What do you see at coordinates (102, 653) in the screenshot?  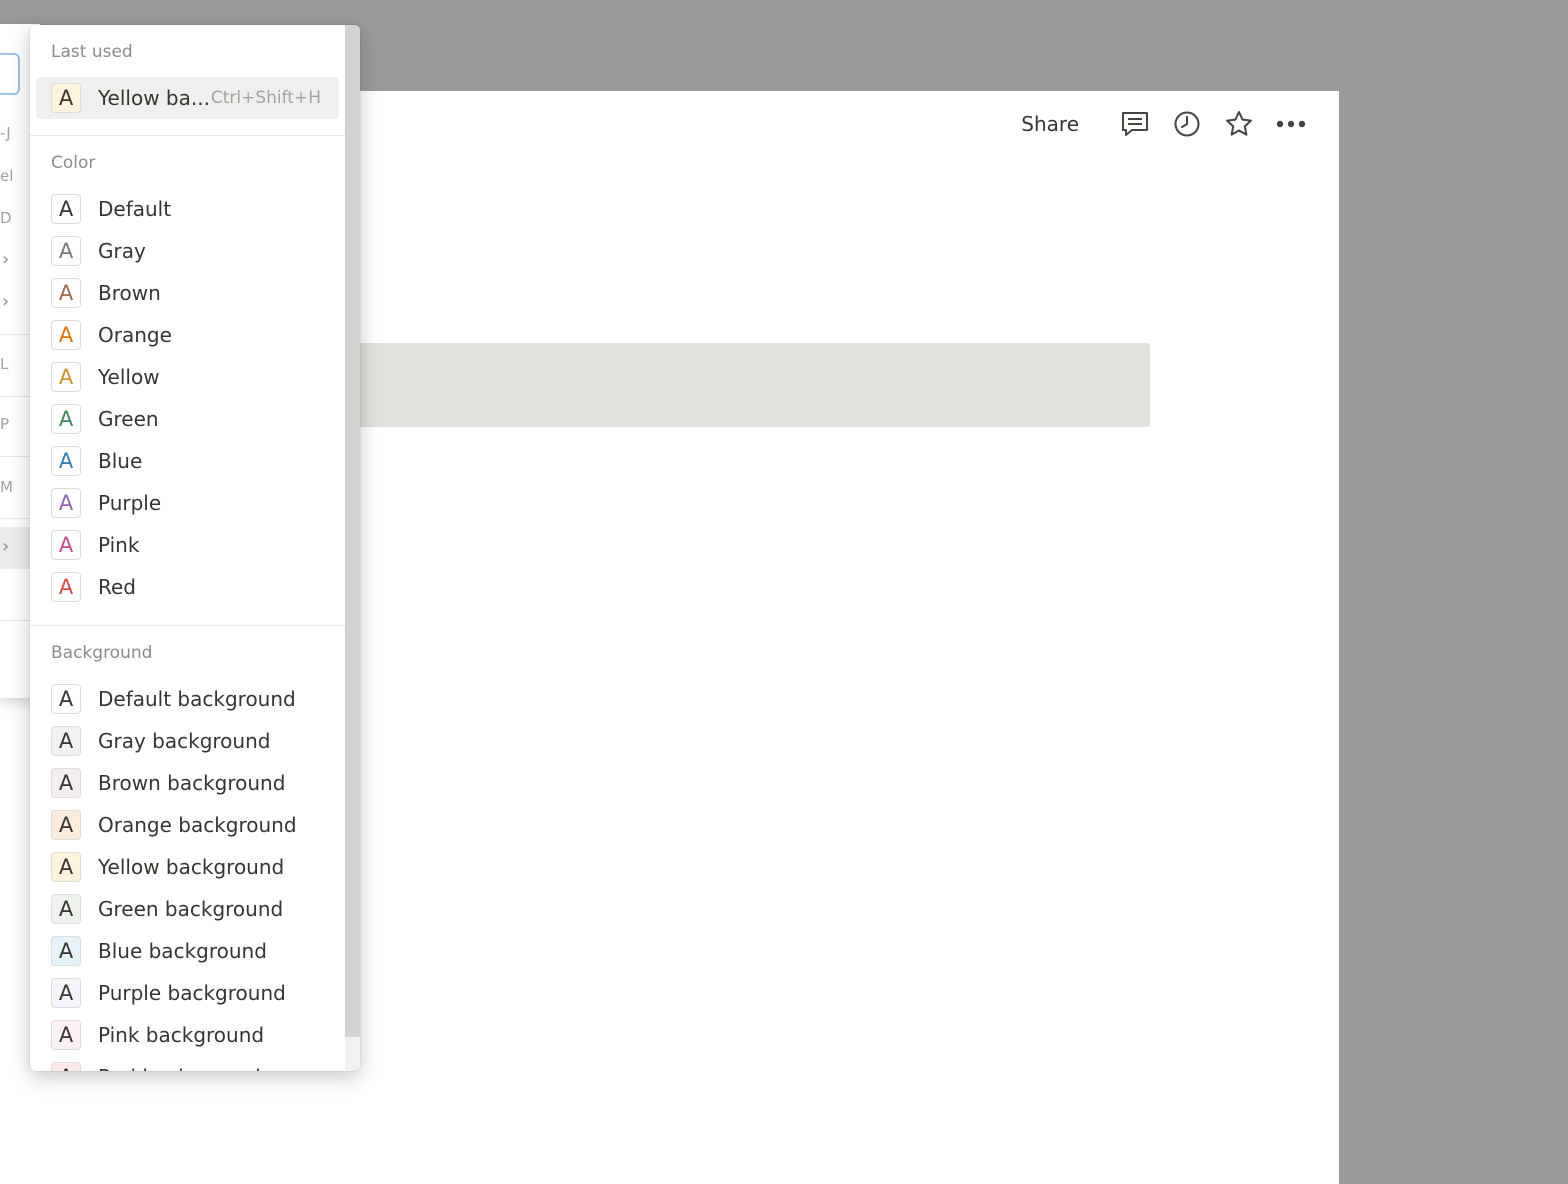 I see `background-heading: Background` at bounding box center [102, 653].